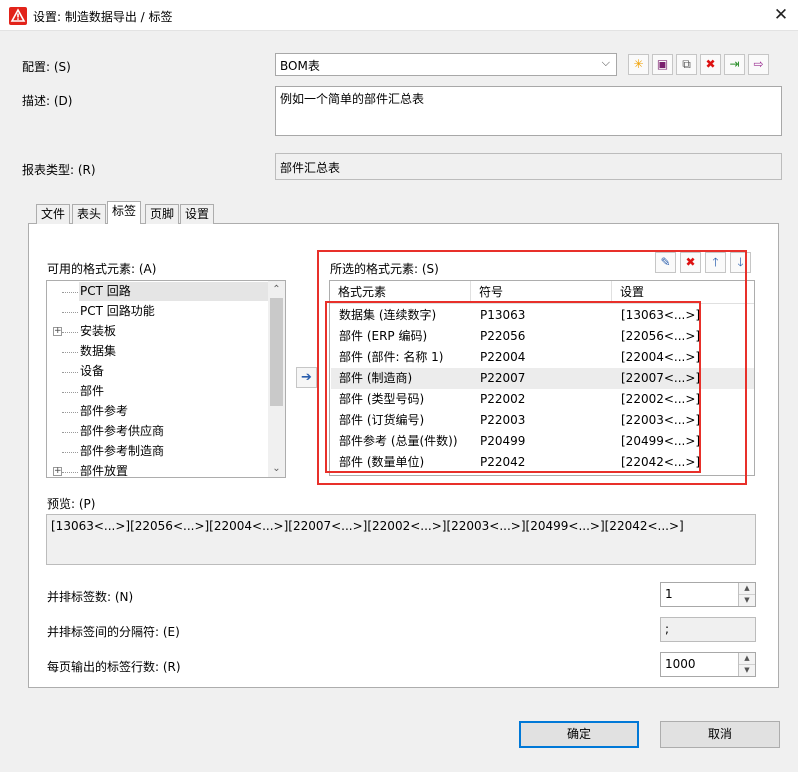 This screenshot has height=772, width=798. I want to click on table-cell: 部件 (类型号码), so click(382, 399).